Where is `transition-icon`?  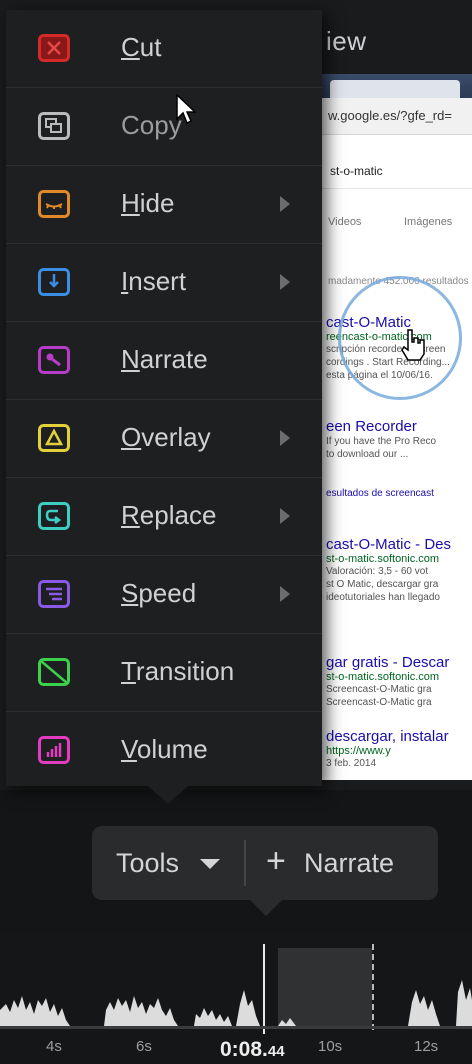 transition-icon is located at coordinates (54, 672).